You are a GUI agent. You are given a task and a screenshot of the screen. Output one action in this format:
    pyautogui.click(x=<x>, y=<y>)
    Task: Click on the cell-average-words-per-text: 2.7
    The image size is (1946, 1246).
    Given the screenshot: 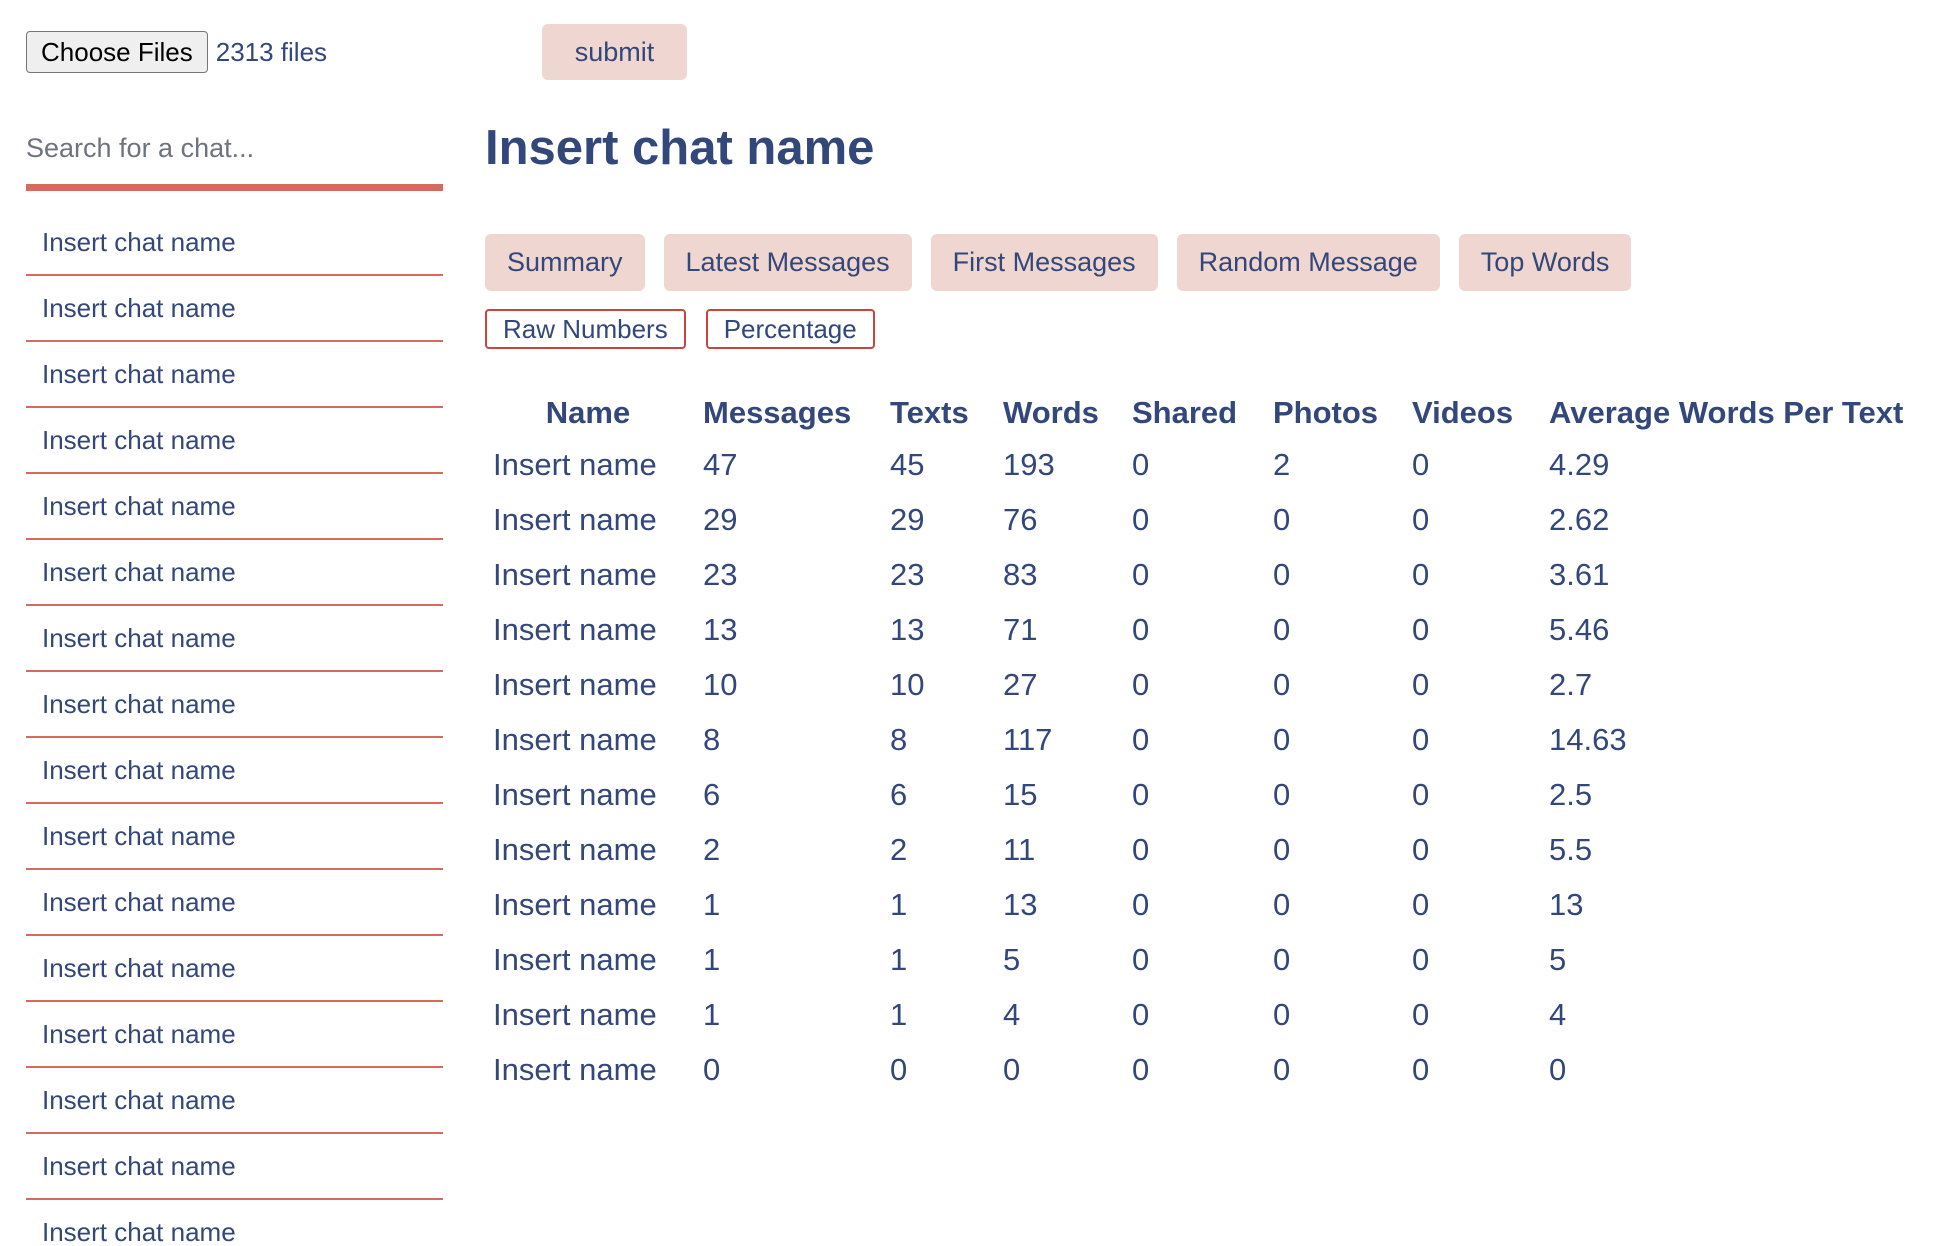 What is the action you would take?
    pyautogui.click(x=1571, y=684)
    